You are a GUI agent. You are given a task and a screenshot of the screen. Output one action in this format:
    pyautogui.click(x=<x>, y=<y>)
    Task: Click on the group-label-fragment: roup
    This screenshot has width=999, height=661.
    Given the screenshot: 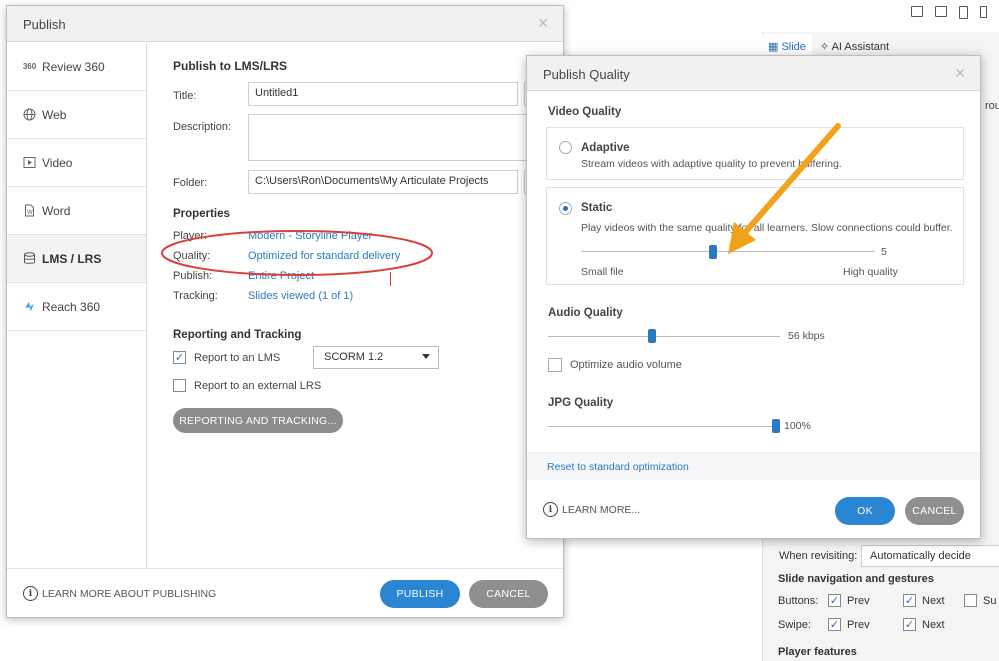 What is the action you would take?
    pyautogui.click(x=992, y=106)
    